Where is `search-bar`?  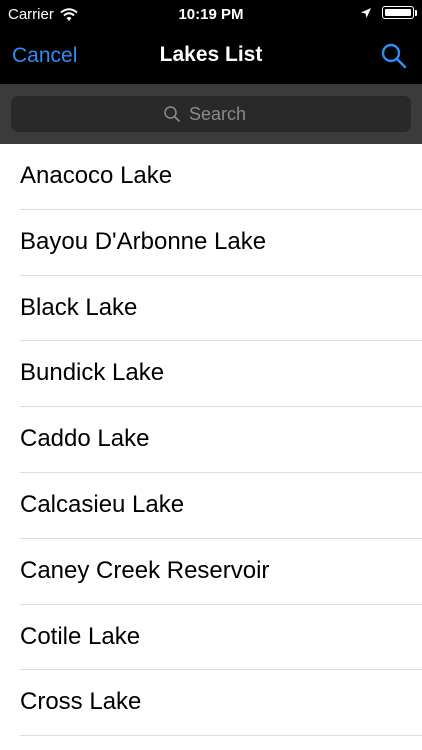 search-bar is located at coordinates (211, 114).